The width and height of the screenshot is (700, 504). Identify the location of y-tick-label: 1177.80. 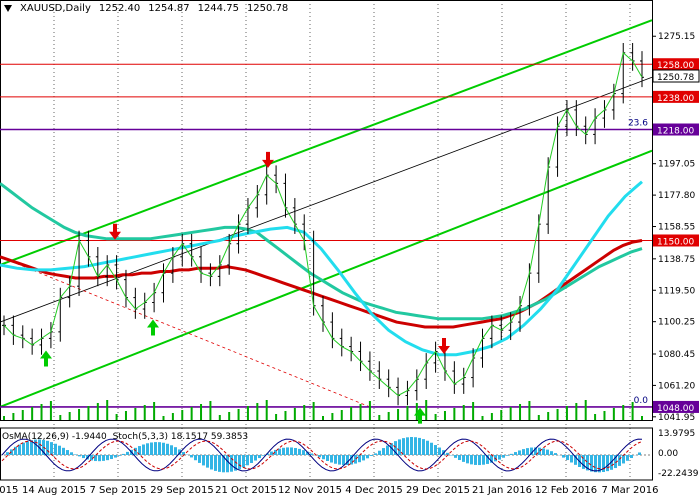
(676, 196).